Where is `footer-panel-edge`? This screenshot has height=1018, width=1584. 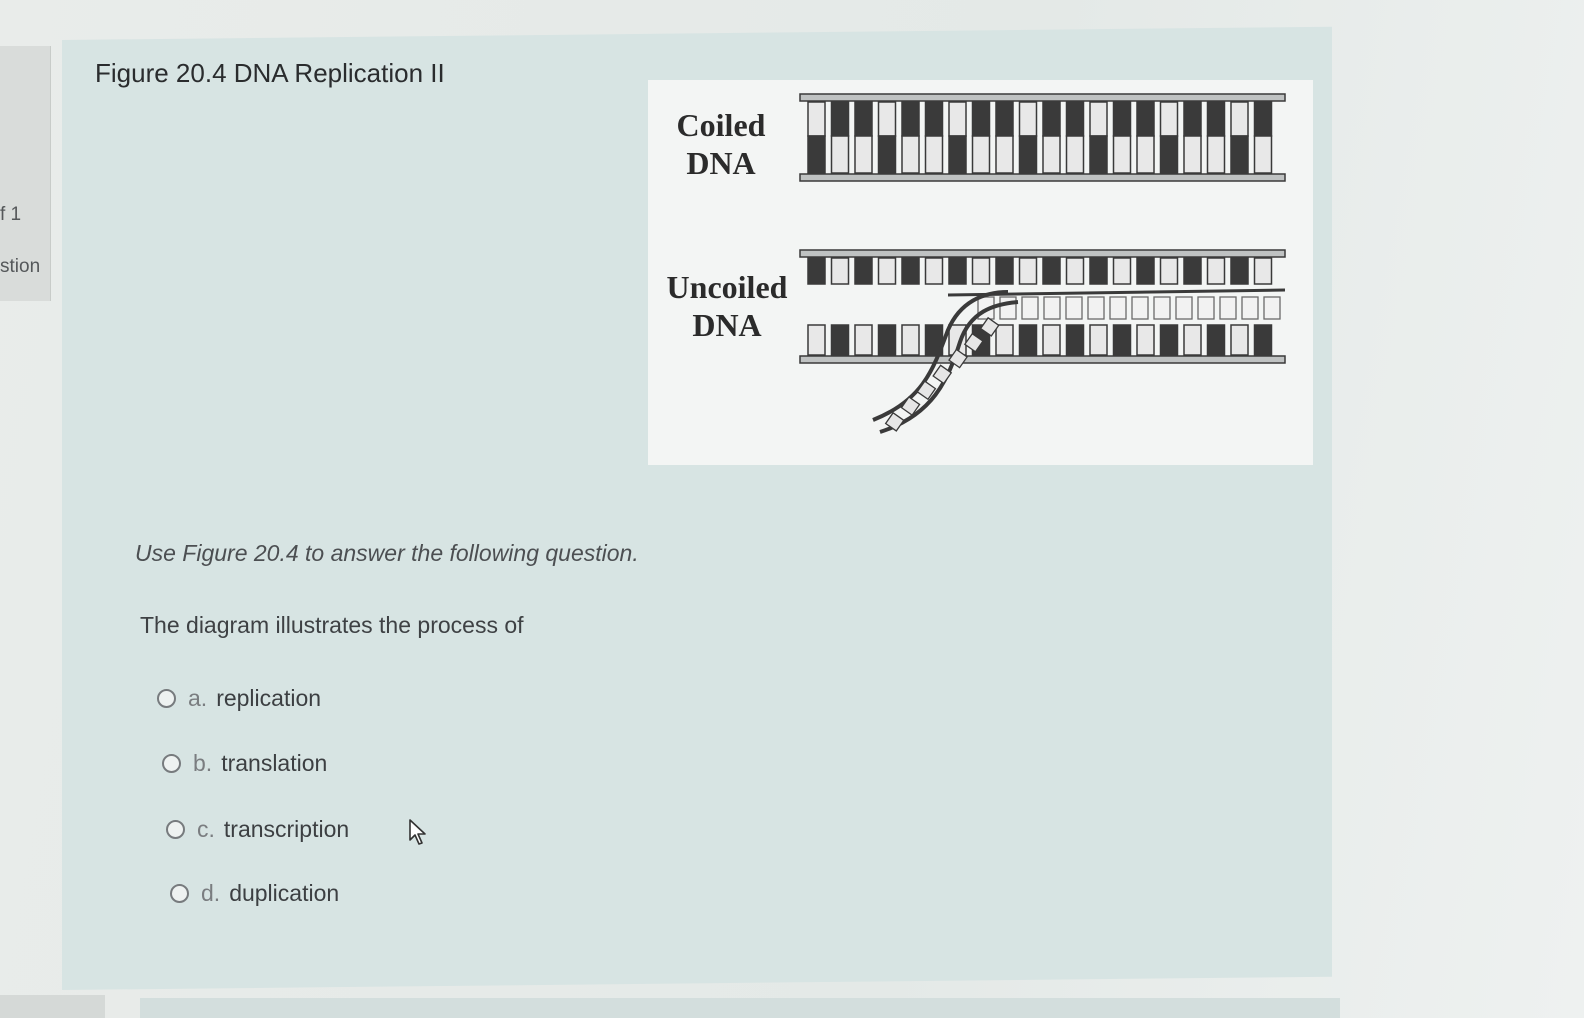 footer-panel-edge is located at coordinates (740, 1008).